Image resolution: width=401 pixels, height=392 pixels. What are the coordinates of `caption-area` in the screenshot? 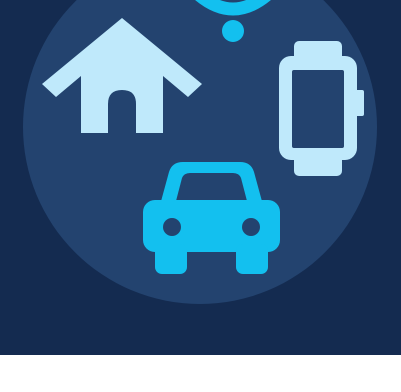 It's located at (200, 373).